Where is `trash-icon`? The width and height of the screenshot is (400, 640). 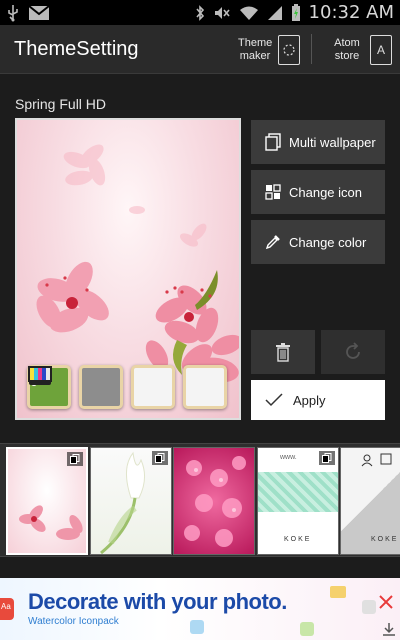
trash-icon is located at coordinates (283, 352).